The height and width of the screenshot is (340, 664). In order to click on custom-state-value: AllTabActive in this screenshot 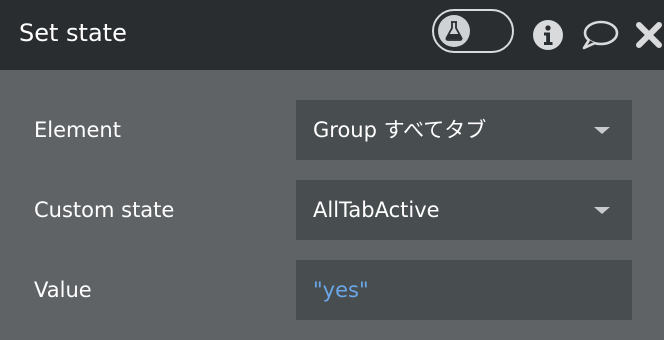, I will do `click(376, 210)`.